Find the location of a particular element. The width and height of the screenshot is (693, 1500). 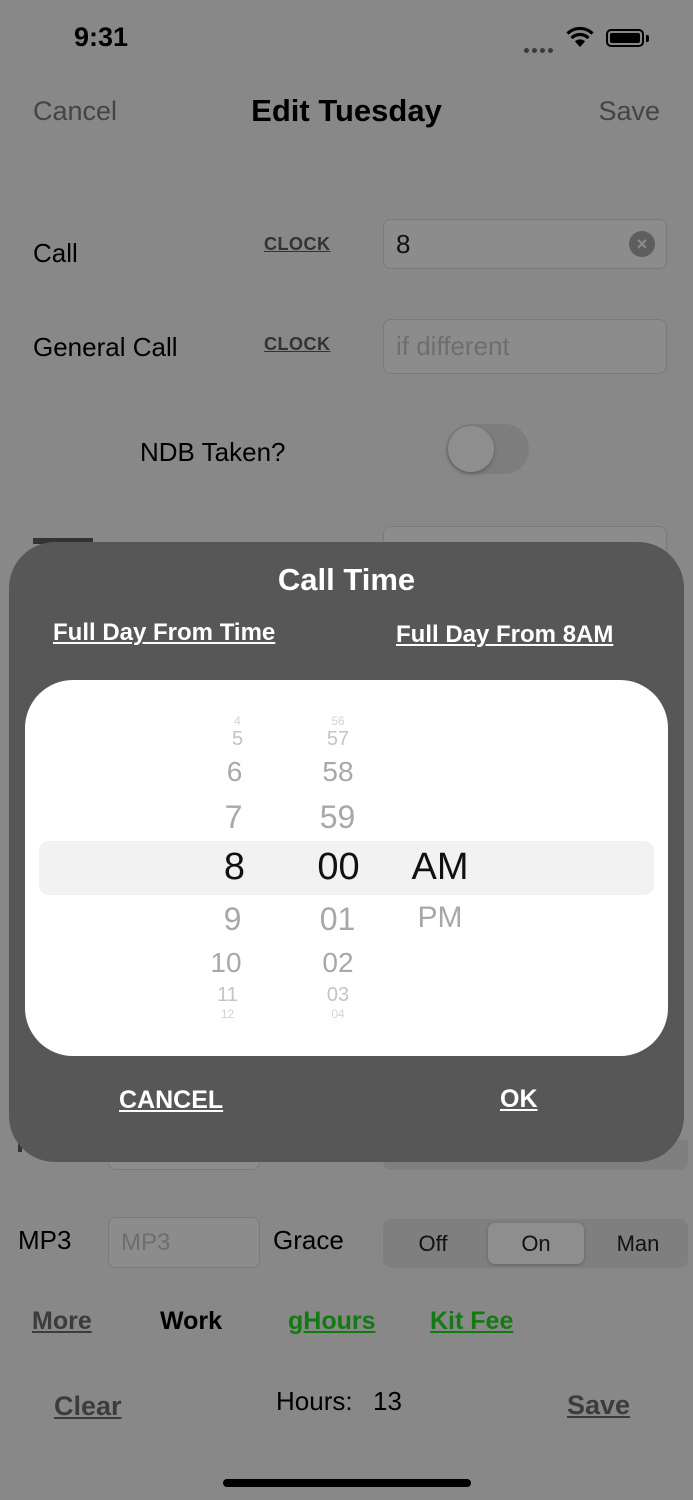

full-day-from-time-link: Full Day From Time is located at coordinates (164, 633).